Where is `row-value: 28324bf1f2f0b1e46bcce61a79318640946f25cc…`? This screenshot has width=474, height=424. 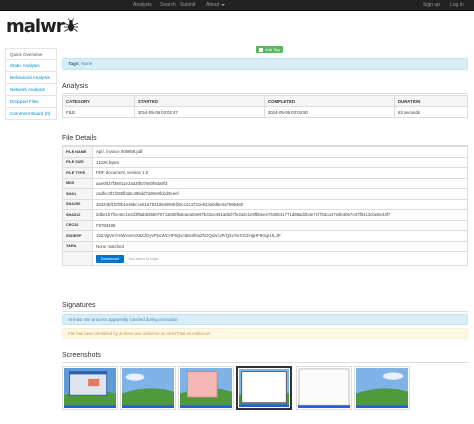
row-value: 28324bf1f2f0b1e46bcce61a79318640946f25cc… is located at coordinates (280, 204).